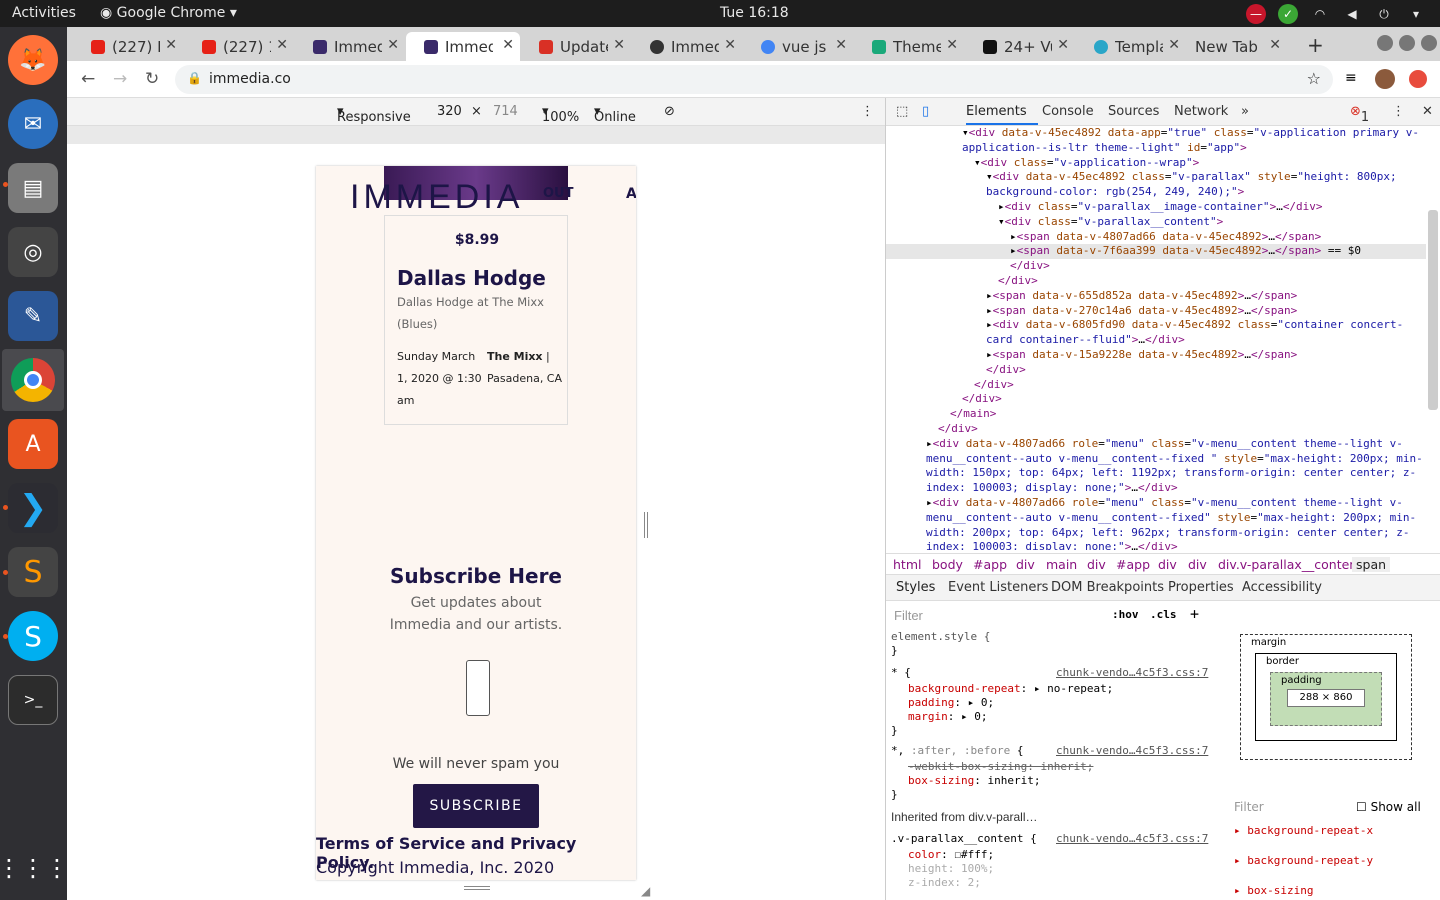  I want to click on tab-3: Immed ✕, so click(350, 46).